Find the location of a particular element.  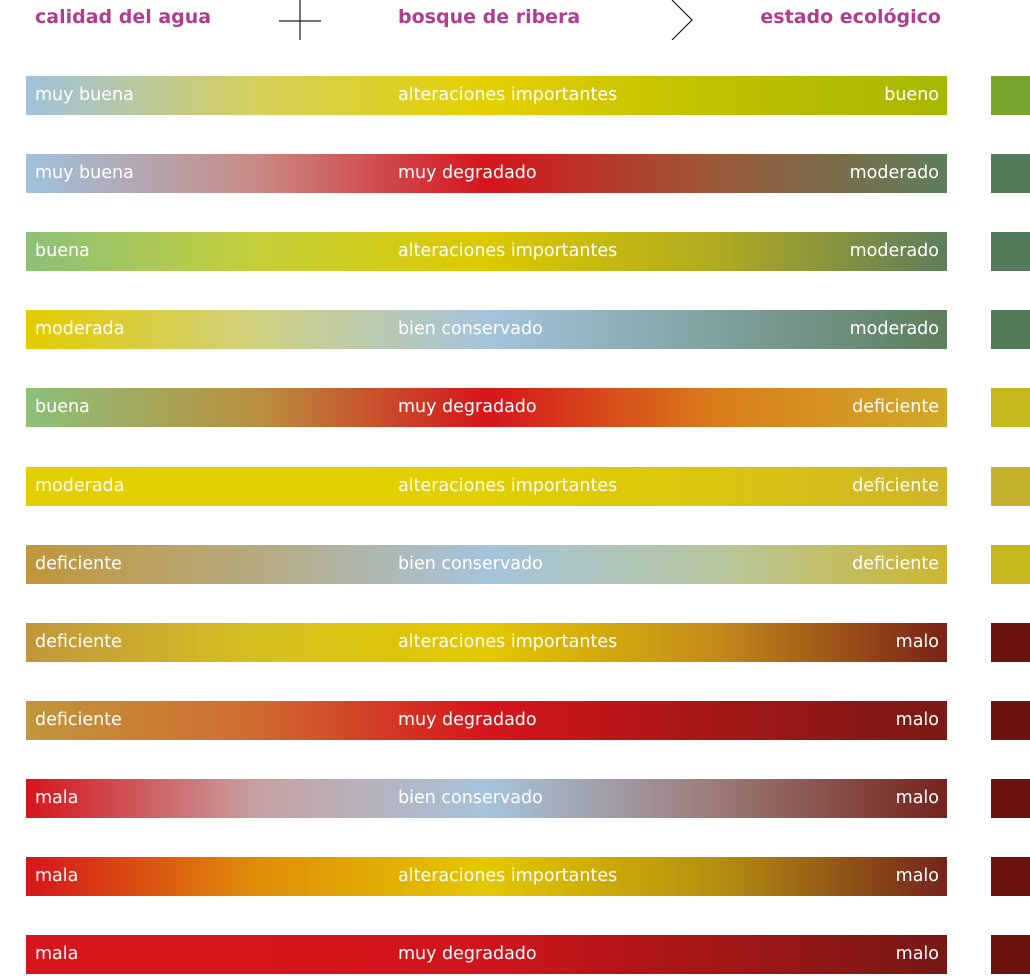

combination-row: moderada bien conservado moderado is located at coordinates (515, 329).